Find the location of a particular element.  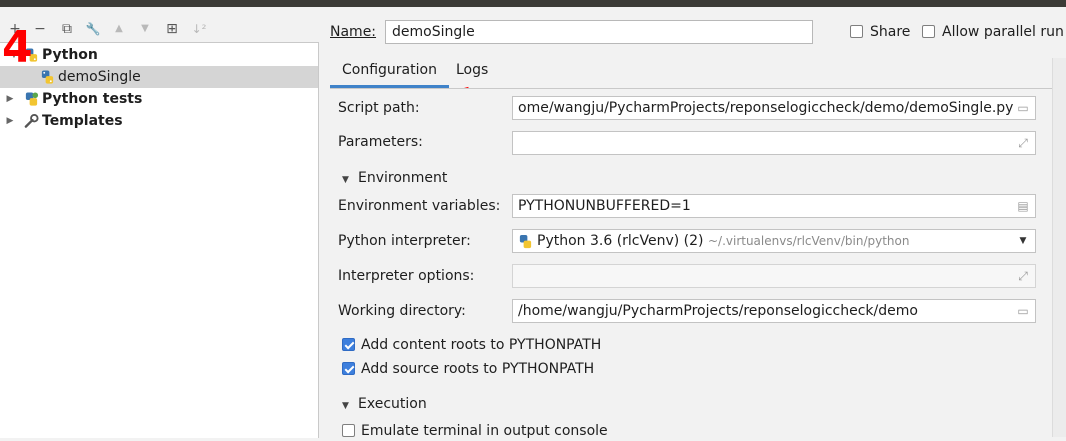

name-input: demoSingle is located at coordinates (599, 32).